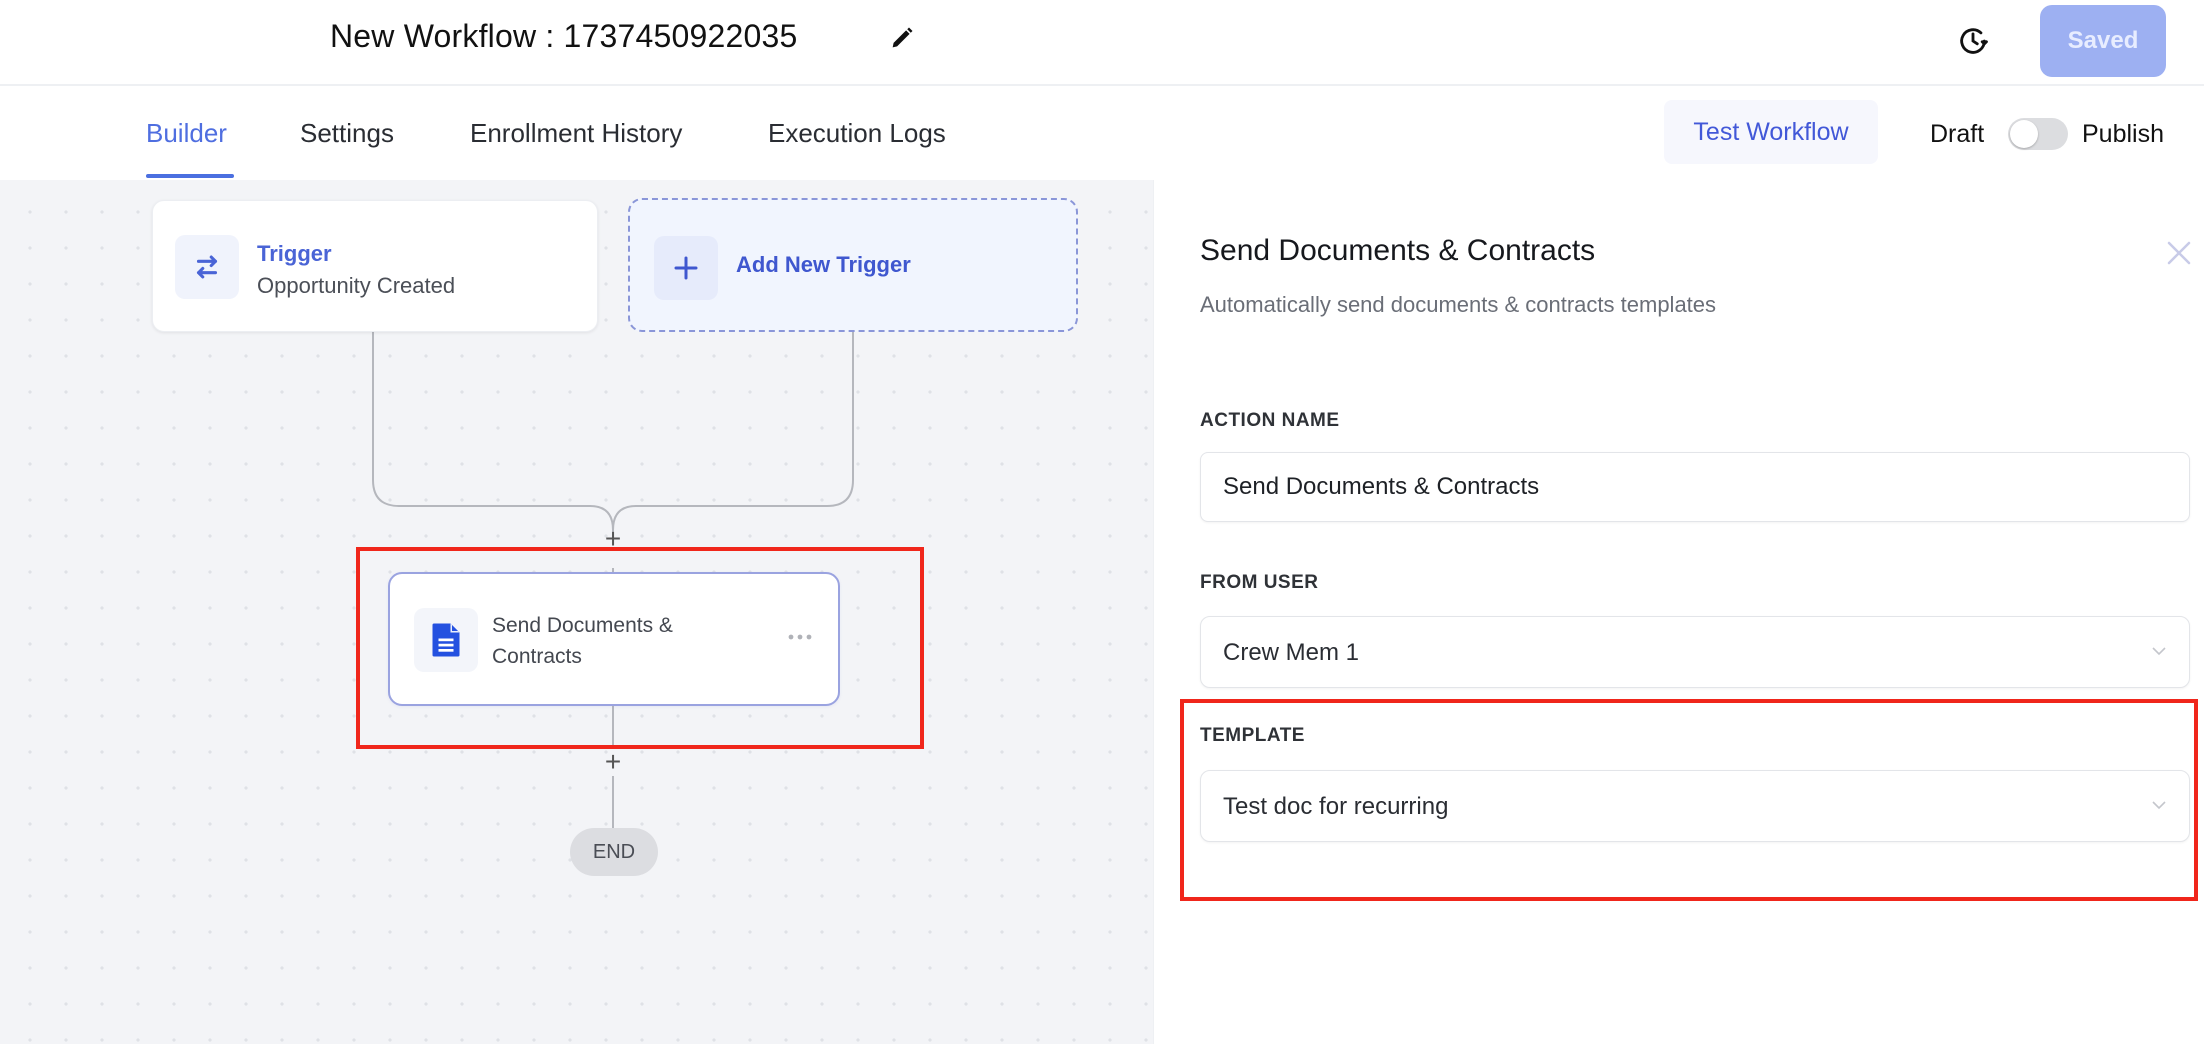  I want to click on tab-settings: Settings, so click(347, 133).